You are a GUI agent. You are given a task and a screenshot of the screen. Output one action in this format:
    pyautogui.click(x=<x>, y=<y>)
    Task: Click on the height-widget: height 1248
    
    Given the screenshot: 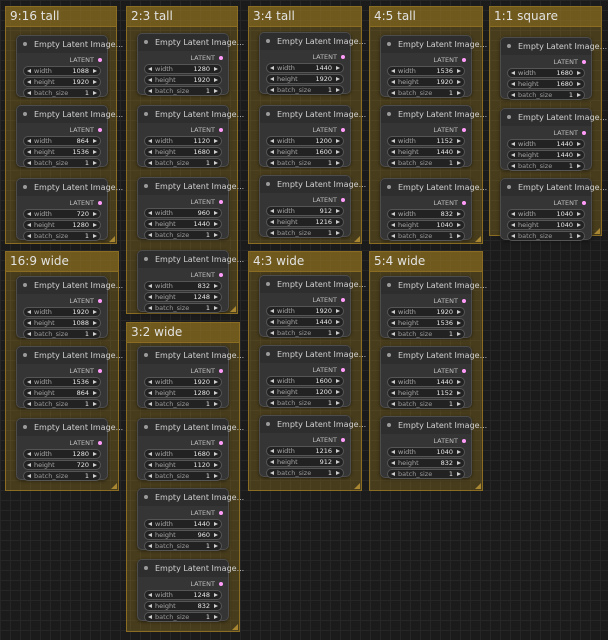 What is the action you would take?
    pyautogui.click(x=183, y=297)
    